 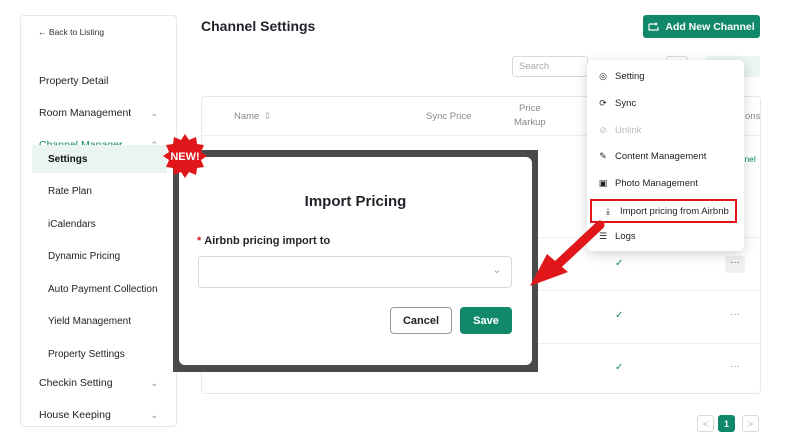 What do you see at coordinates (76, 383) in the screenshot?
I see `sidebar-item-label: Checkin Setting` at bounding box center [76, 383].